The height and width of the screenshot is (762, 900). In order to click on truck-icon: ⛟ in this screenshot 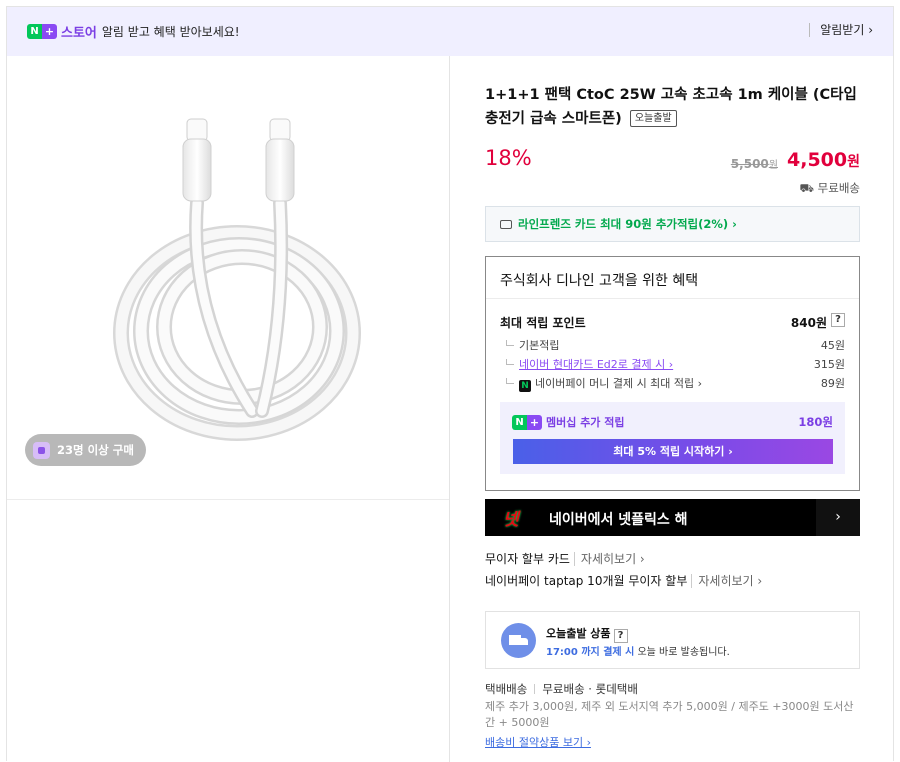, I will do `click(807, 188)`.